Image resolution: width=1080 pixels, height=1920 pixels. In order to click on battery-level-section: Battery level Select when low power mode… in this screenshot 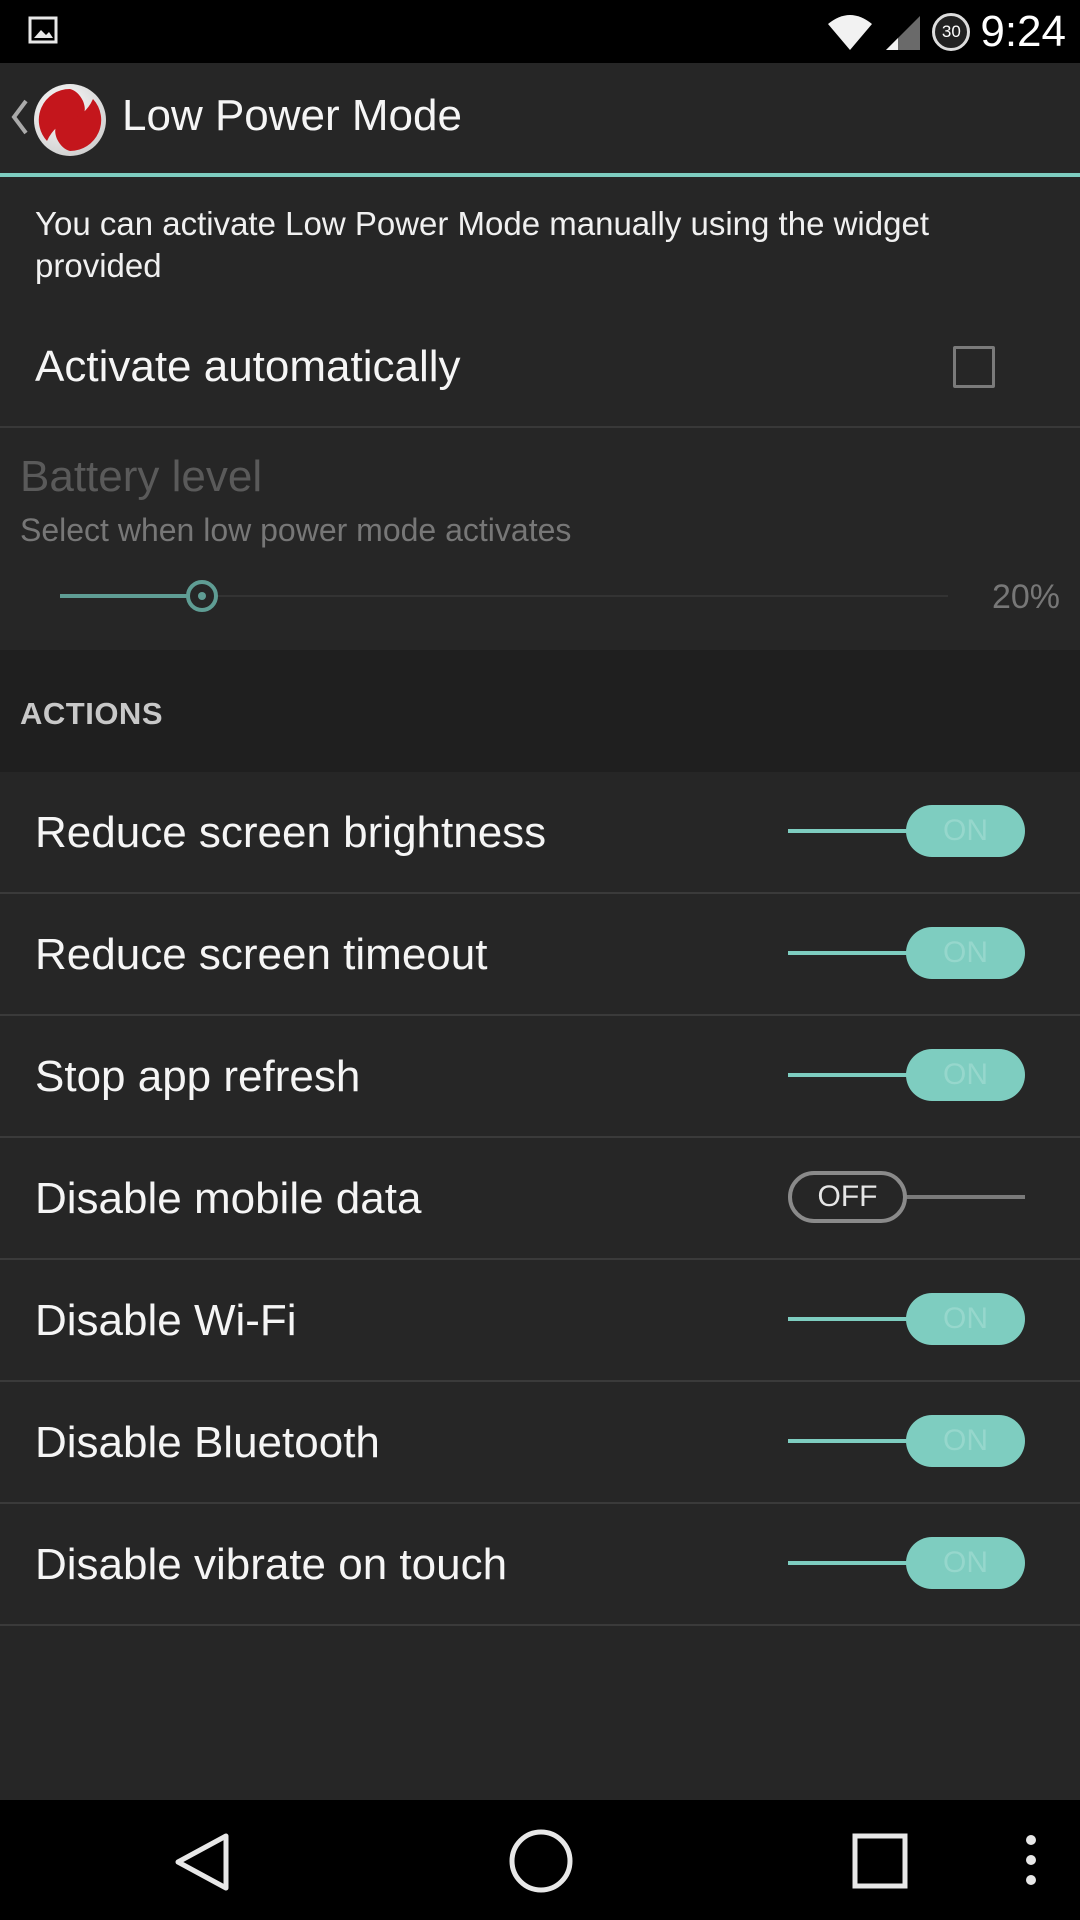, I will do `click(540, 539)`.